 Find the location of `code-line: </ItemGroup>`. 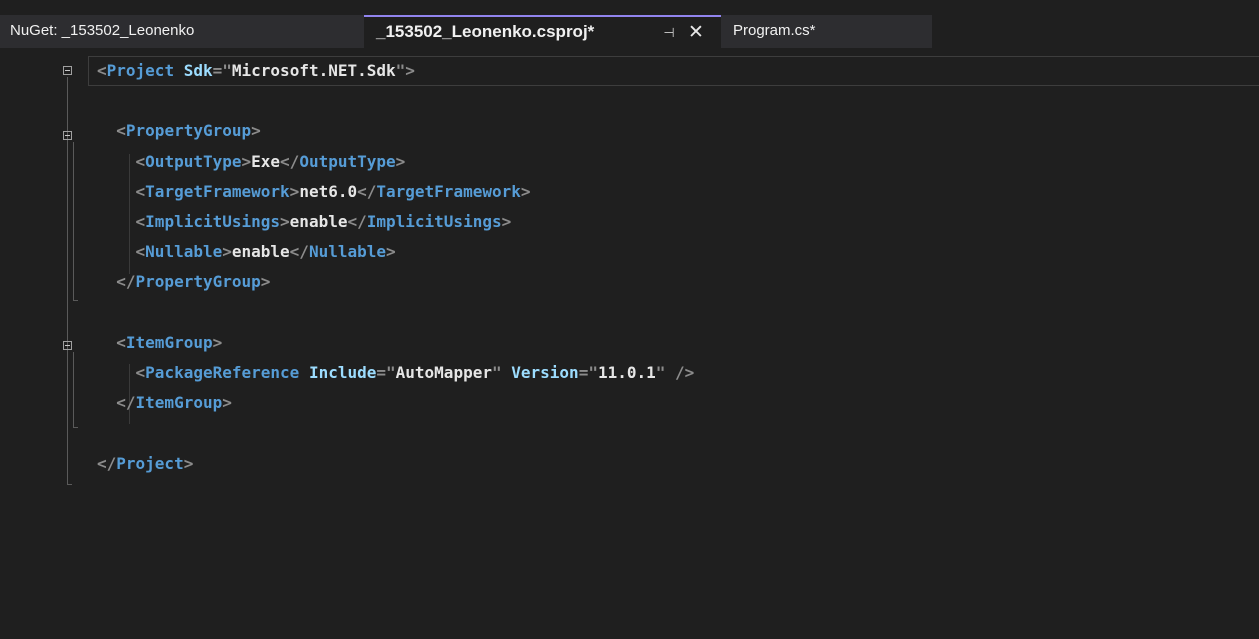

code-line: </ItemGroup> is located at coordinates (164, 403).